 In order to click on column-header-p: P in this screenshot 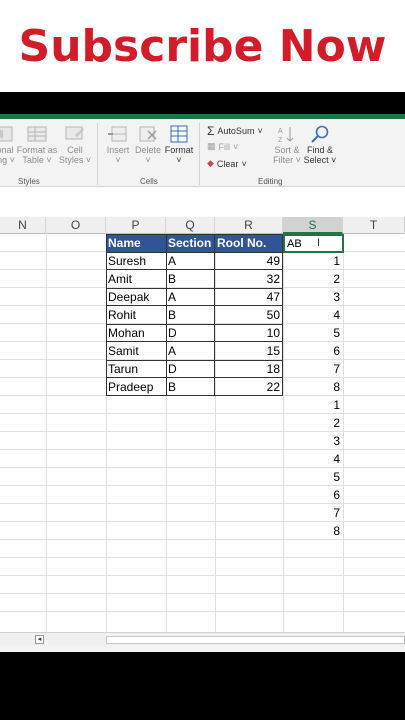, I will do `click(136, 225)`.